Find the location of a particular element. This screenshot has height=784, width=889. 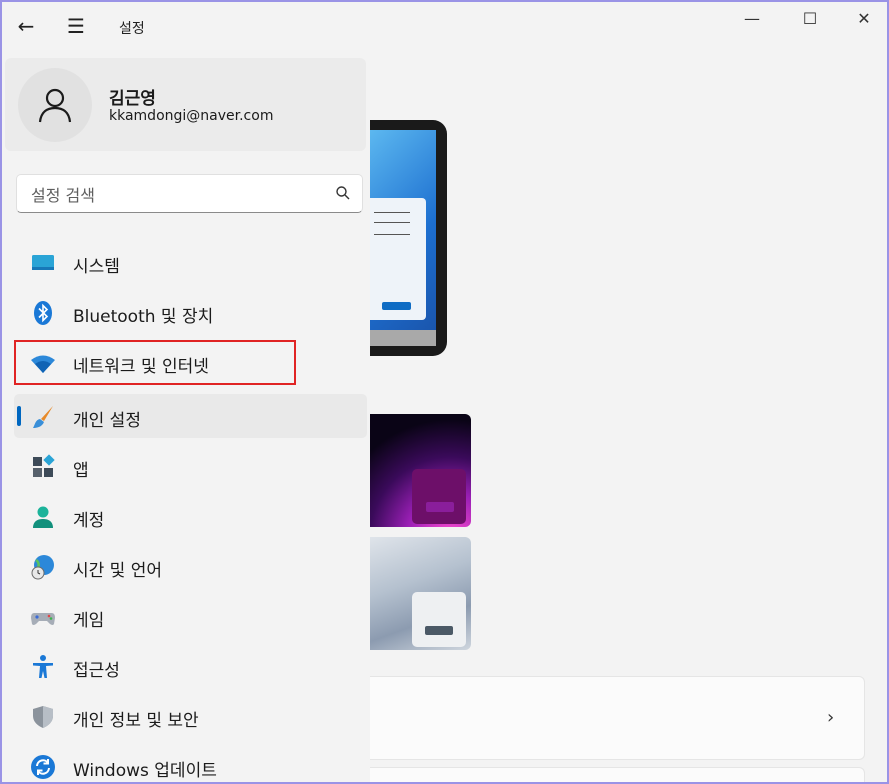

back-arrow-icon: ← is located at coordinates (26, 26).